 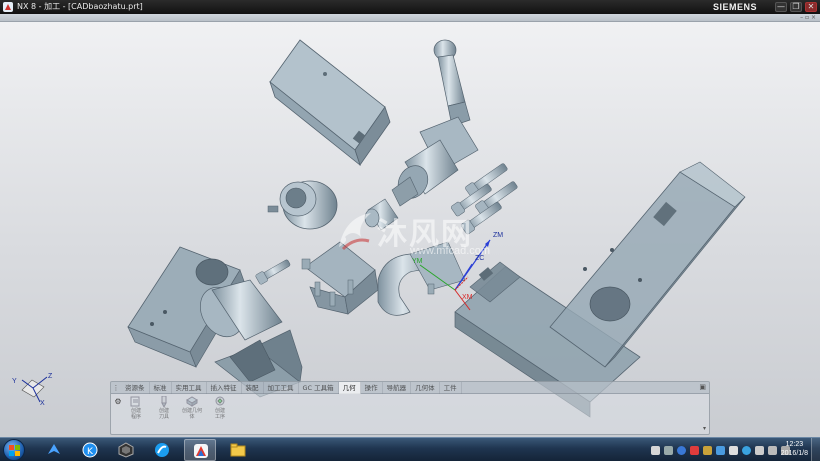 What do you see at coordinates (452, 83) in the screenshot?
I see `handle-lever-part` at bounding box center [452, 83].